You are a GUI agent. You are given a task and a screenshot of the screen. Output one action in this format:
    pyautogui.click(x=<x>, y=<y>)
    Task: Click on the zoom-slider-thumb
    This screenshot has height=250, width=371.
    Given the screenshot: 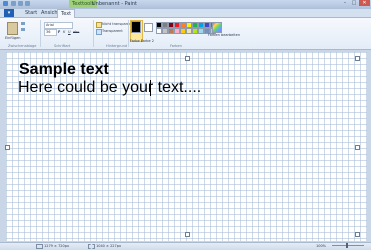 What is the action you would take?
    pyautogui.click(x=347, y=245)
    